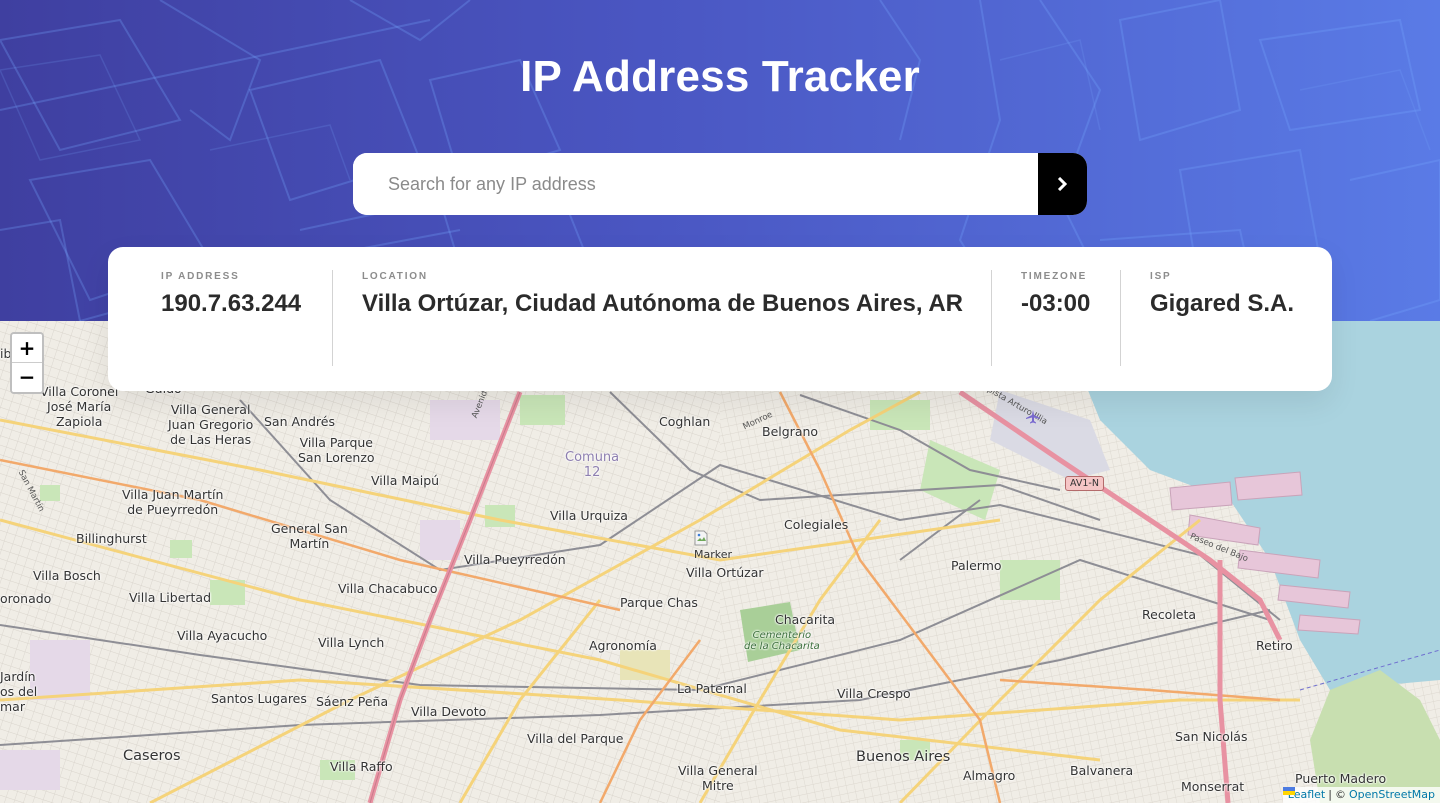  Describe the element at coordinates (336, 450) in the screenshot. I see `map-label: Villa Parque San Lorenzo` at that location.